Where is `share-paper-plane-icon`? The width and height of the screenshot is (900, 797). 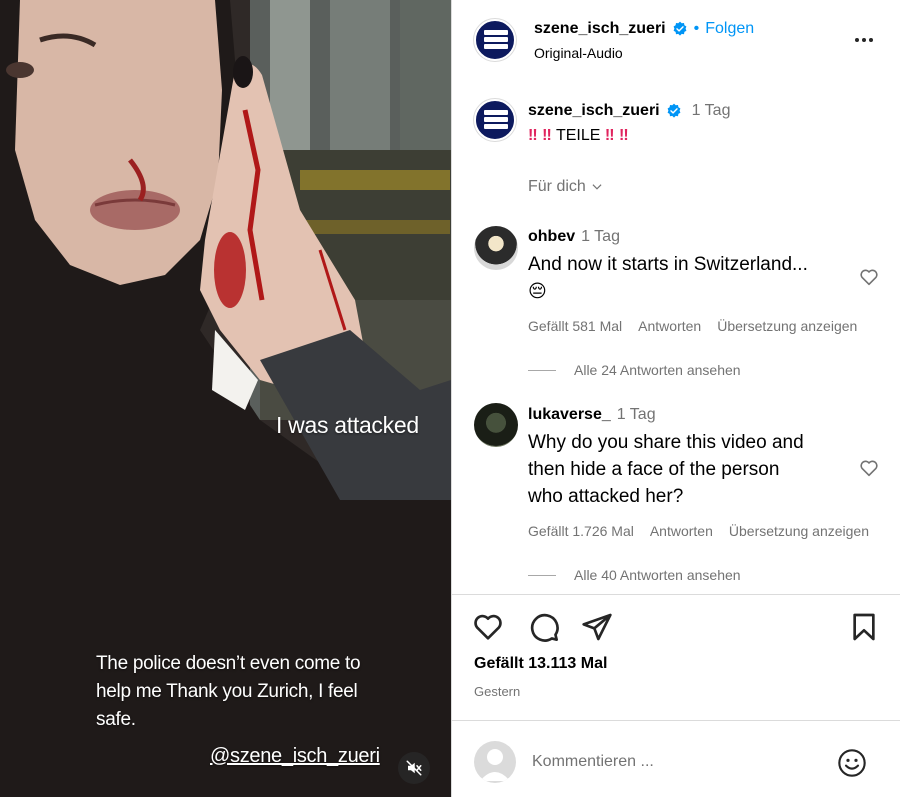 share-paper-plane-icon is located at coordinates (597, 627).